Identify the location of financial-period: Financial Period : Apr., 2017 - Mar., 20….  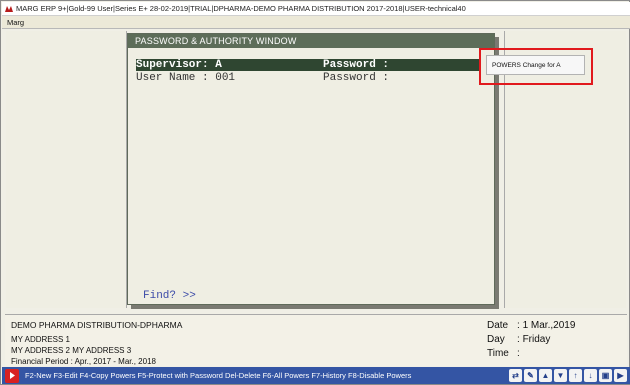
(83, 361).